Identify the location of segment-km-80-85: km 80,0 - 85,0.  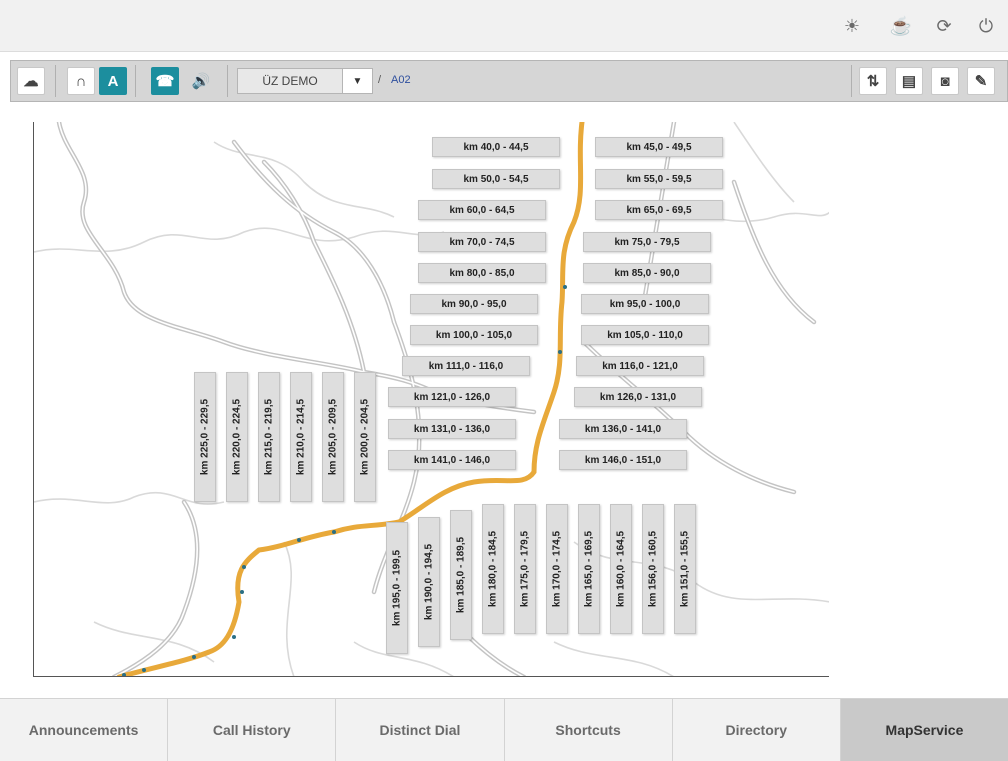
(482, 273).